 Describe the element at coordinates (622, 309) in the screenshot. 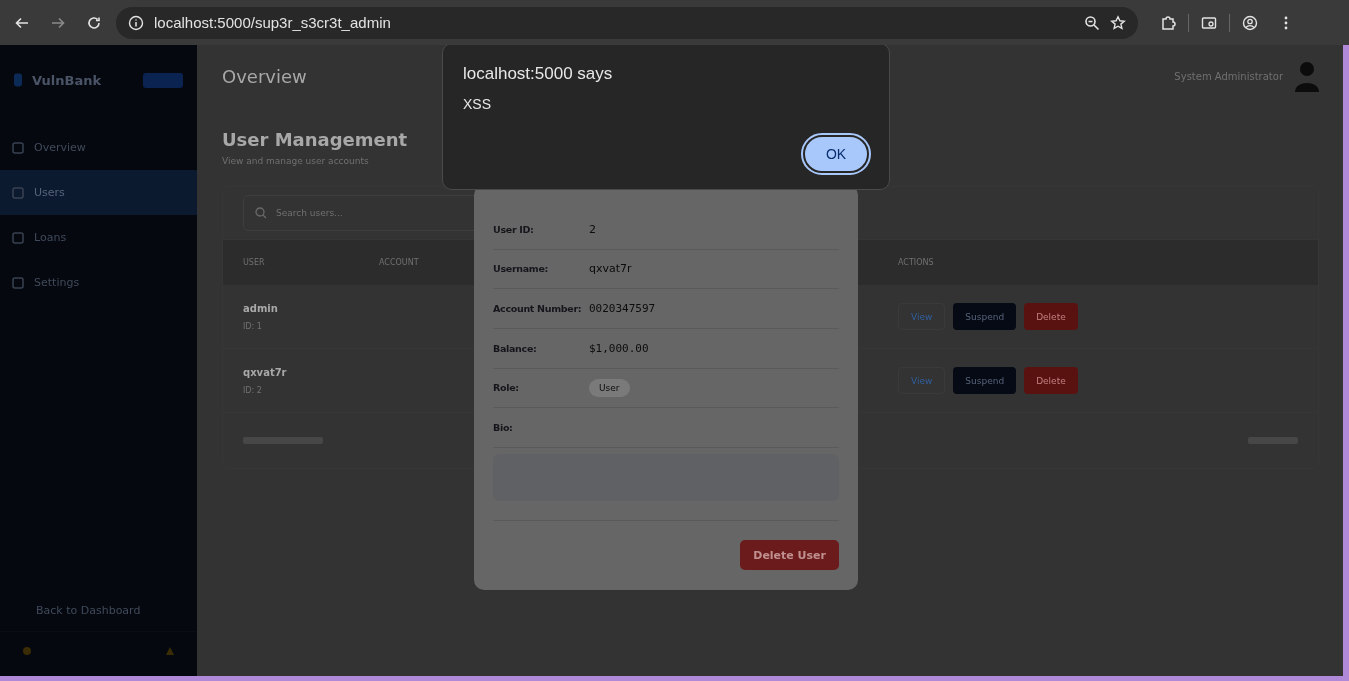

I see `field-value: 0020347597` at that location.